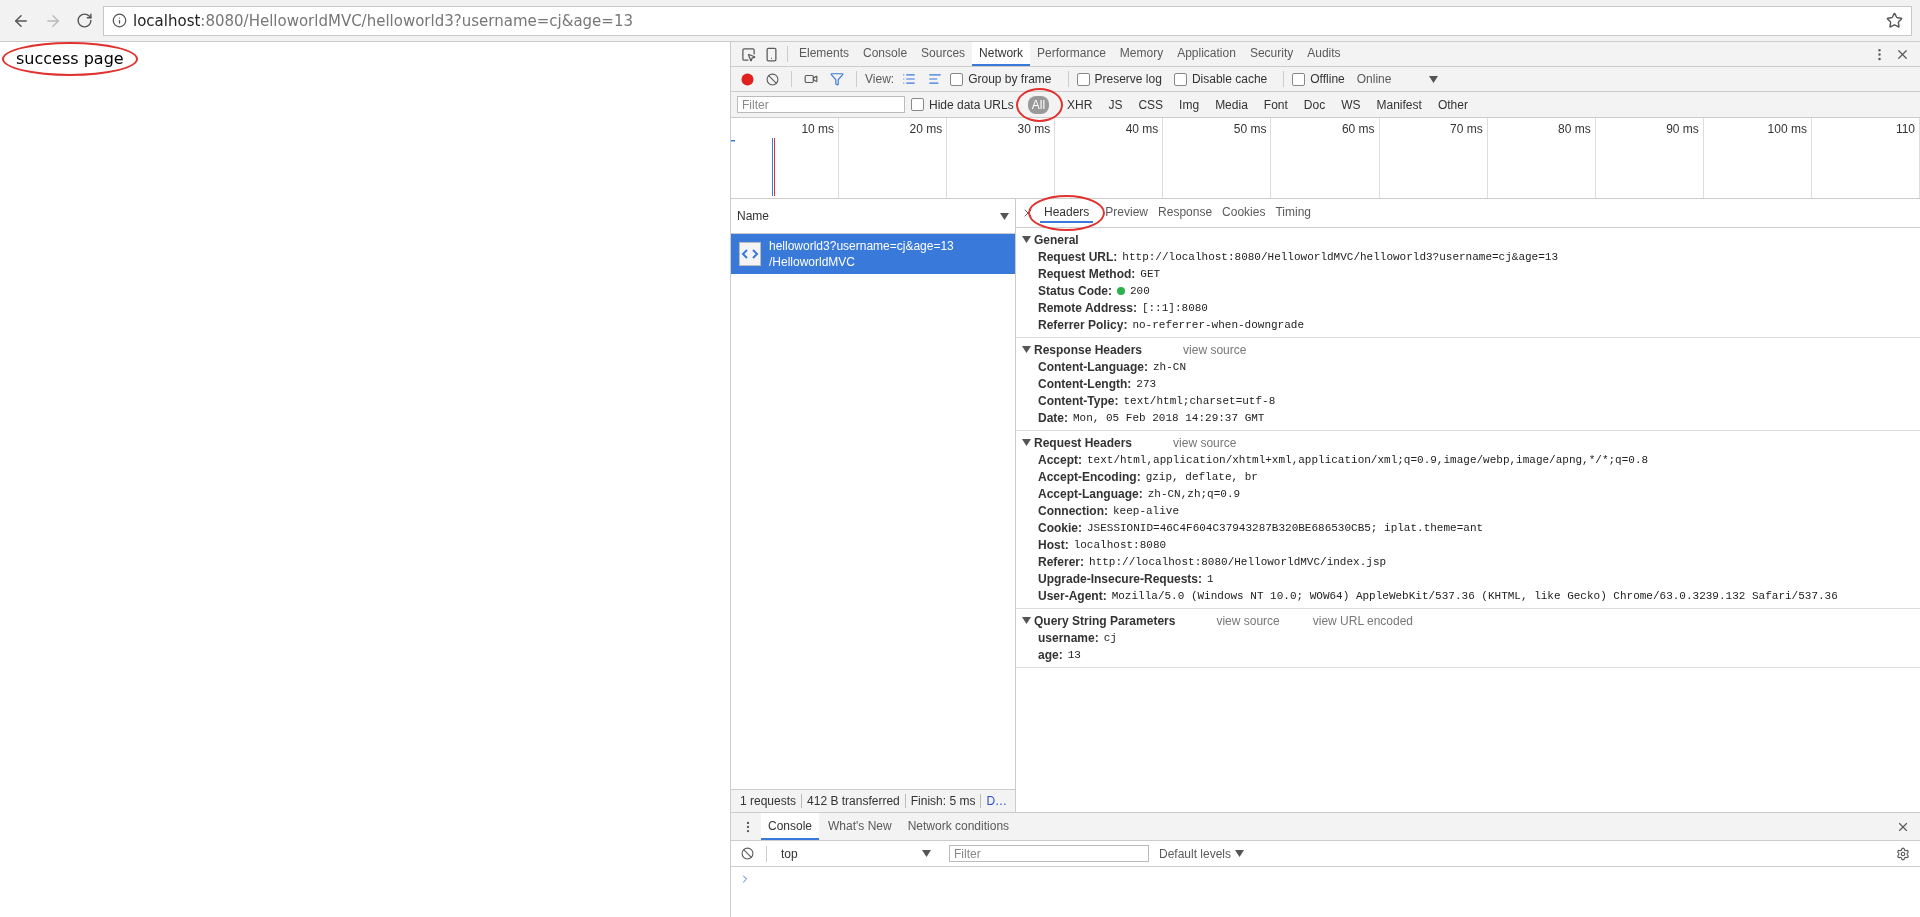 This screenshot has width=1920, height=917. I want to click on view-source-link: view URL encoded, so click(1363, 620).